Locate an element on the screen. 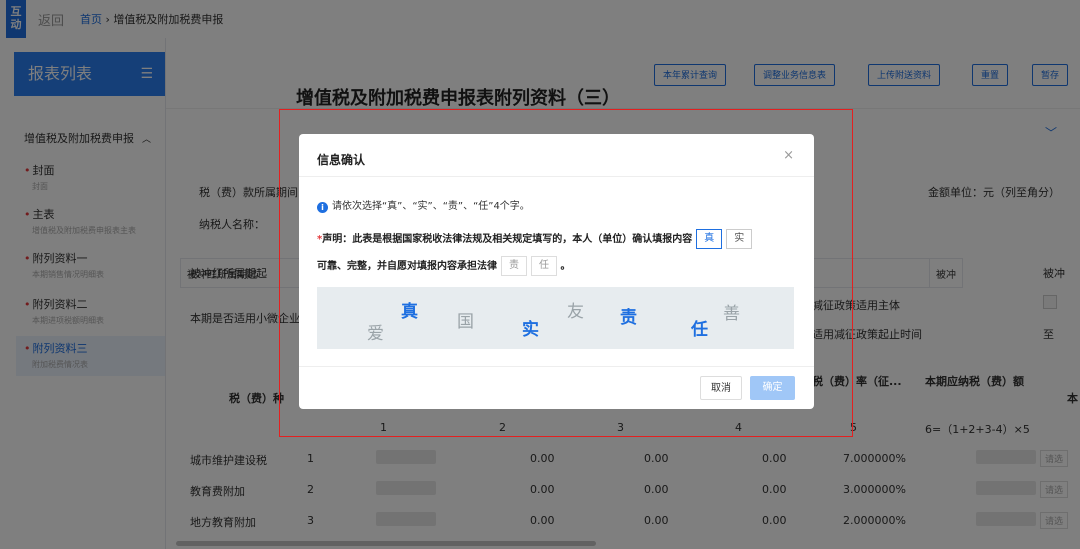 The height and width of the screenshot is (549, 1080). char-slot-ze: 责 is located at coordinates (514, 266).